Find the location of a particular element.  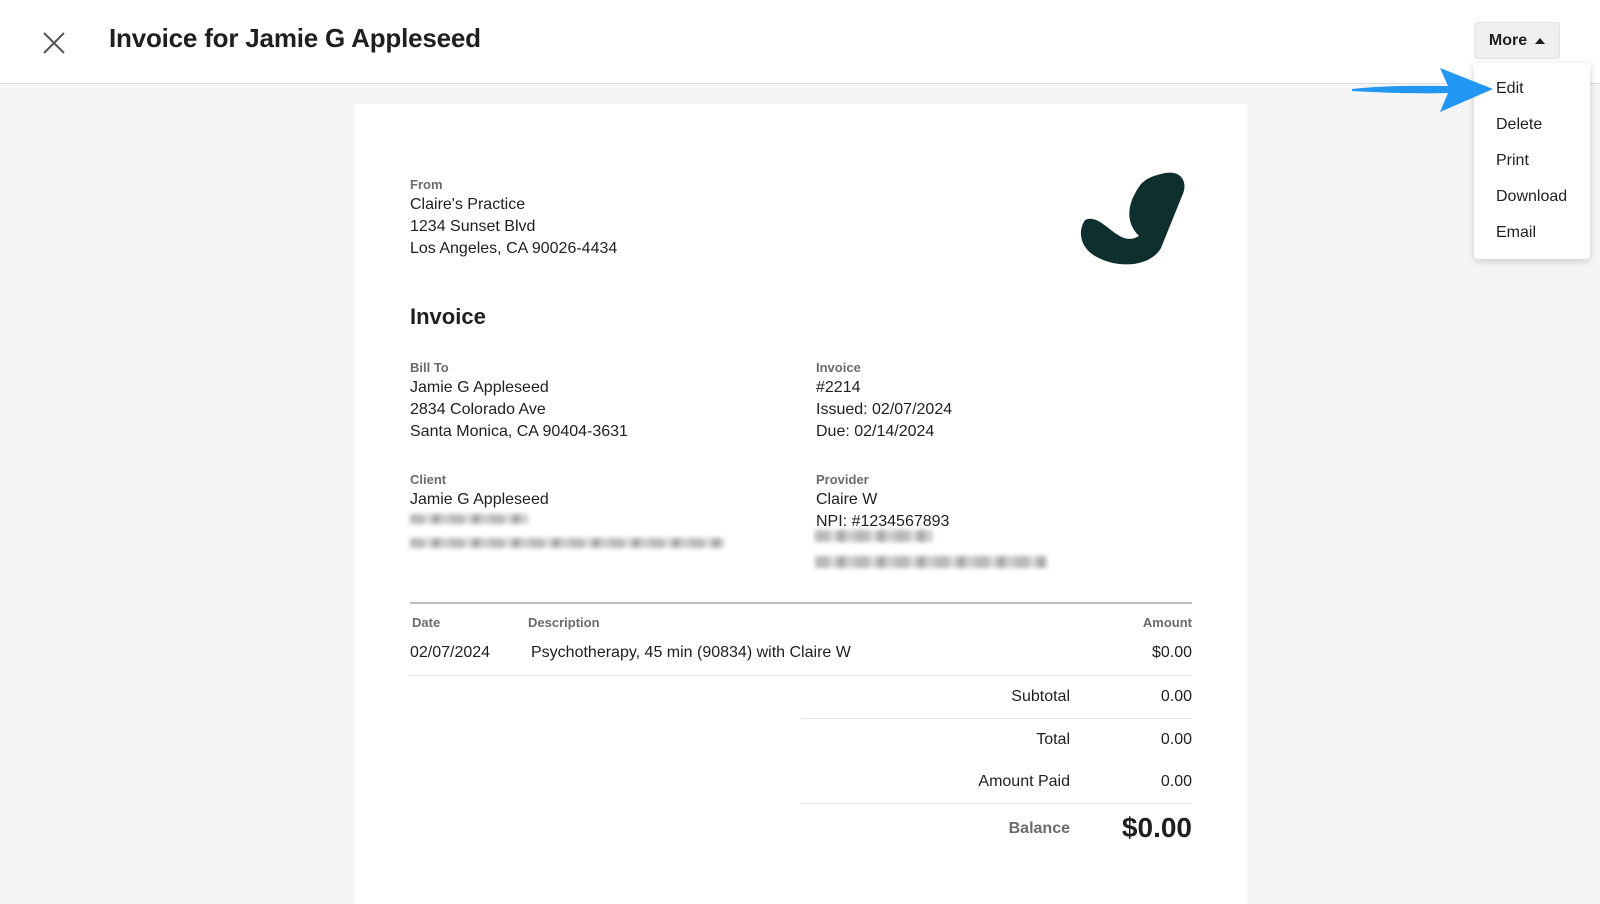

bill-to-label: Bill To is located at coordinates (429, 367).